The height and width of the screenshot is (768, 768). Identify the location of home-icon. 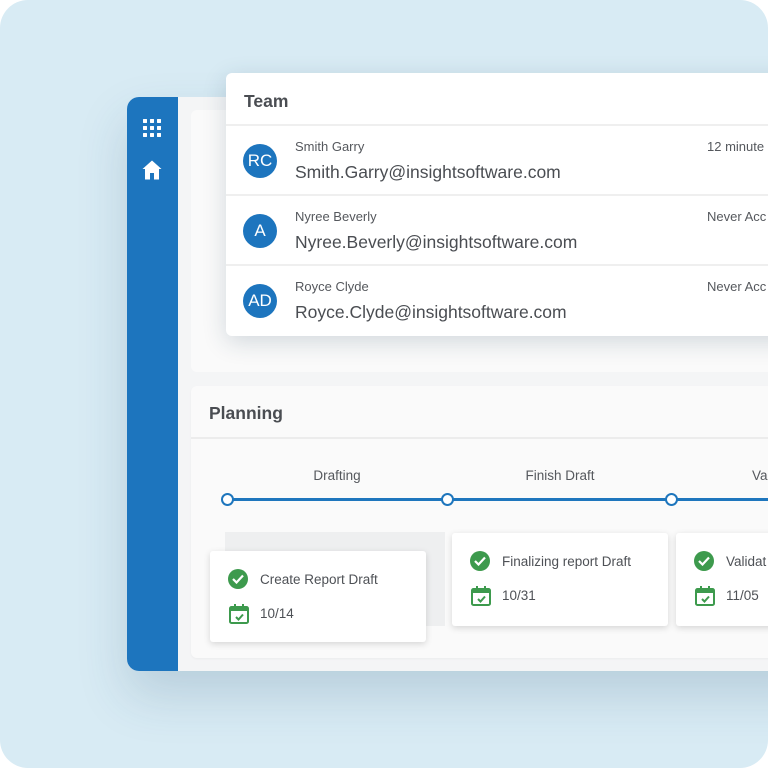
(152, 170).